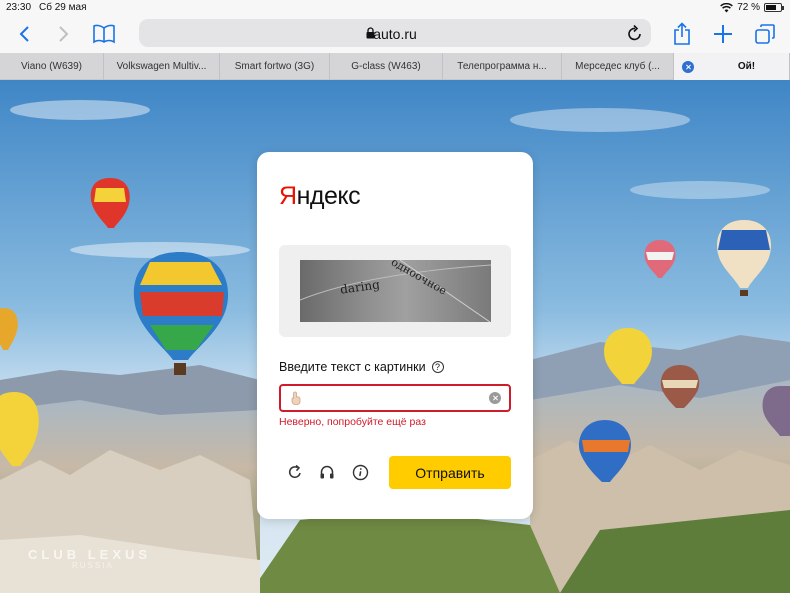 This screenshot has height=593, width=790. What do you see at coordinates (288, 196) in the screenshot?
I see `logo-first-letter: Я` at bounding box center [288, 196].